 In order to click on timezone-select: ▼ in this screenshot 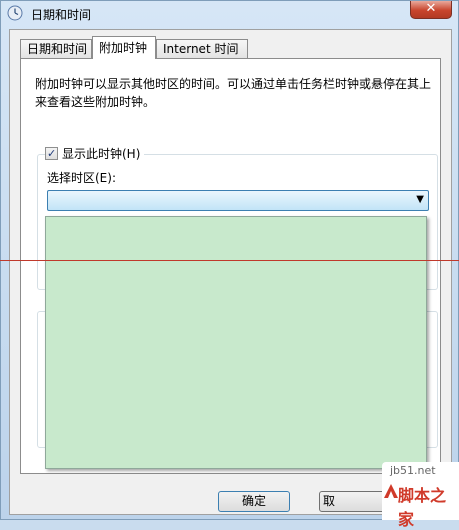, I will do `click(238, 200)`.